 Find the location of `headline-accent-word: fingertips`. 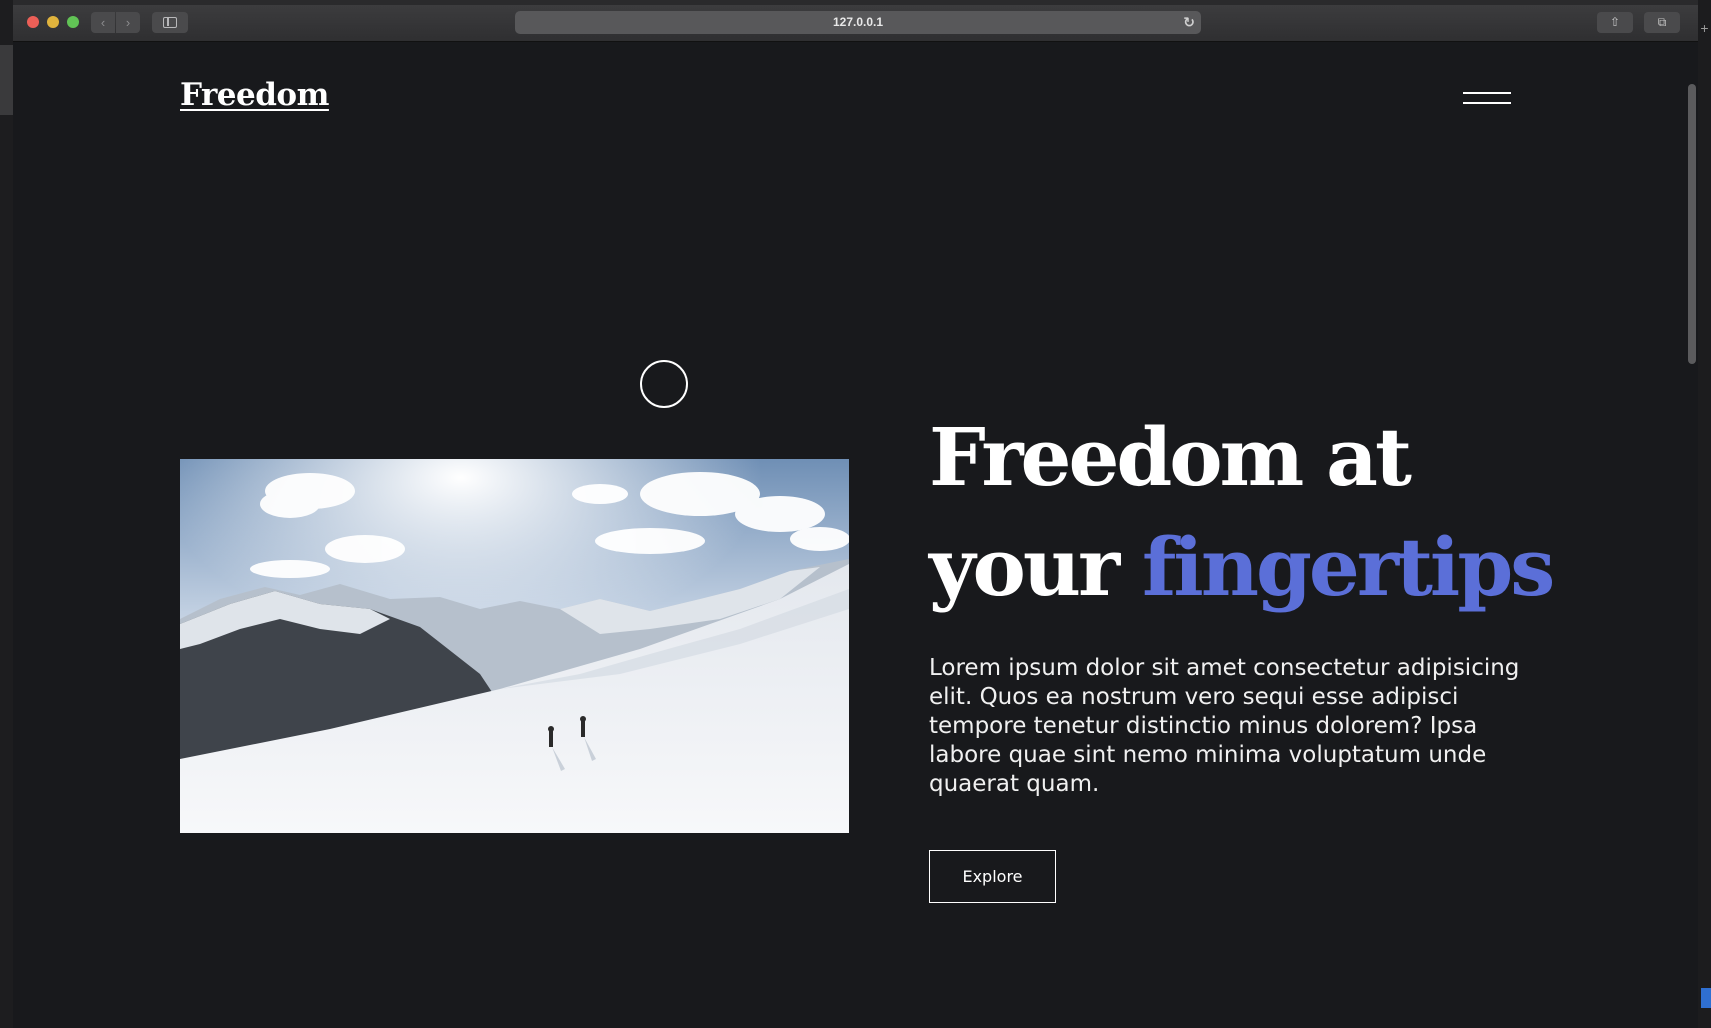

headline-accent-word: fingertips is located at coordinates (1348, 567).